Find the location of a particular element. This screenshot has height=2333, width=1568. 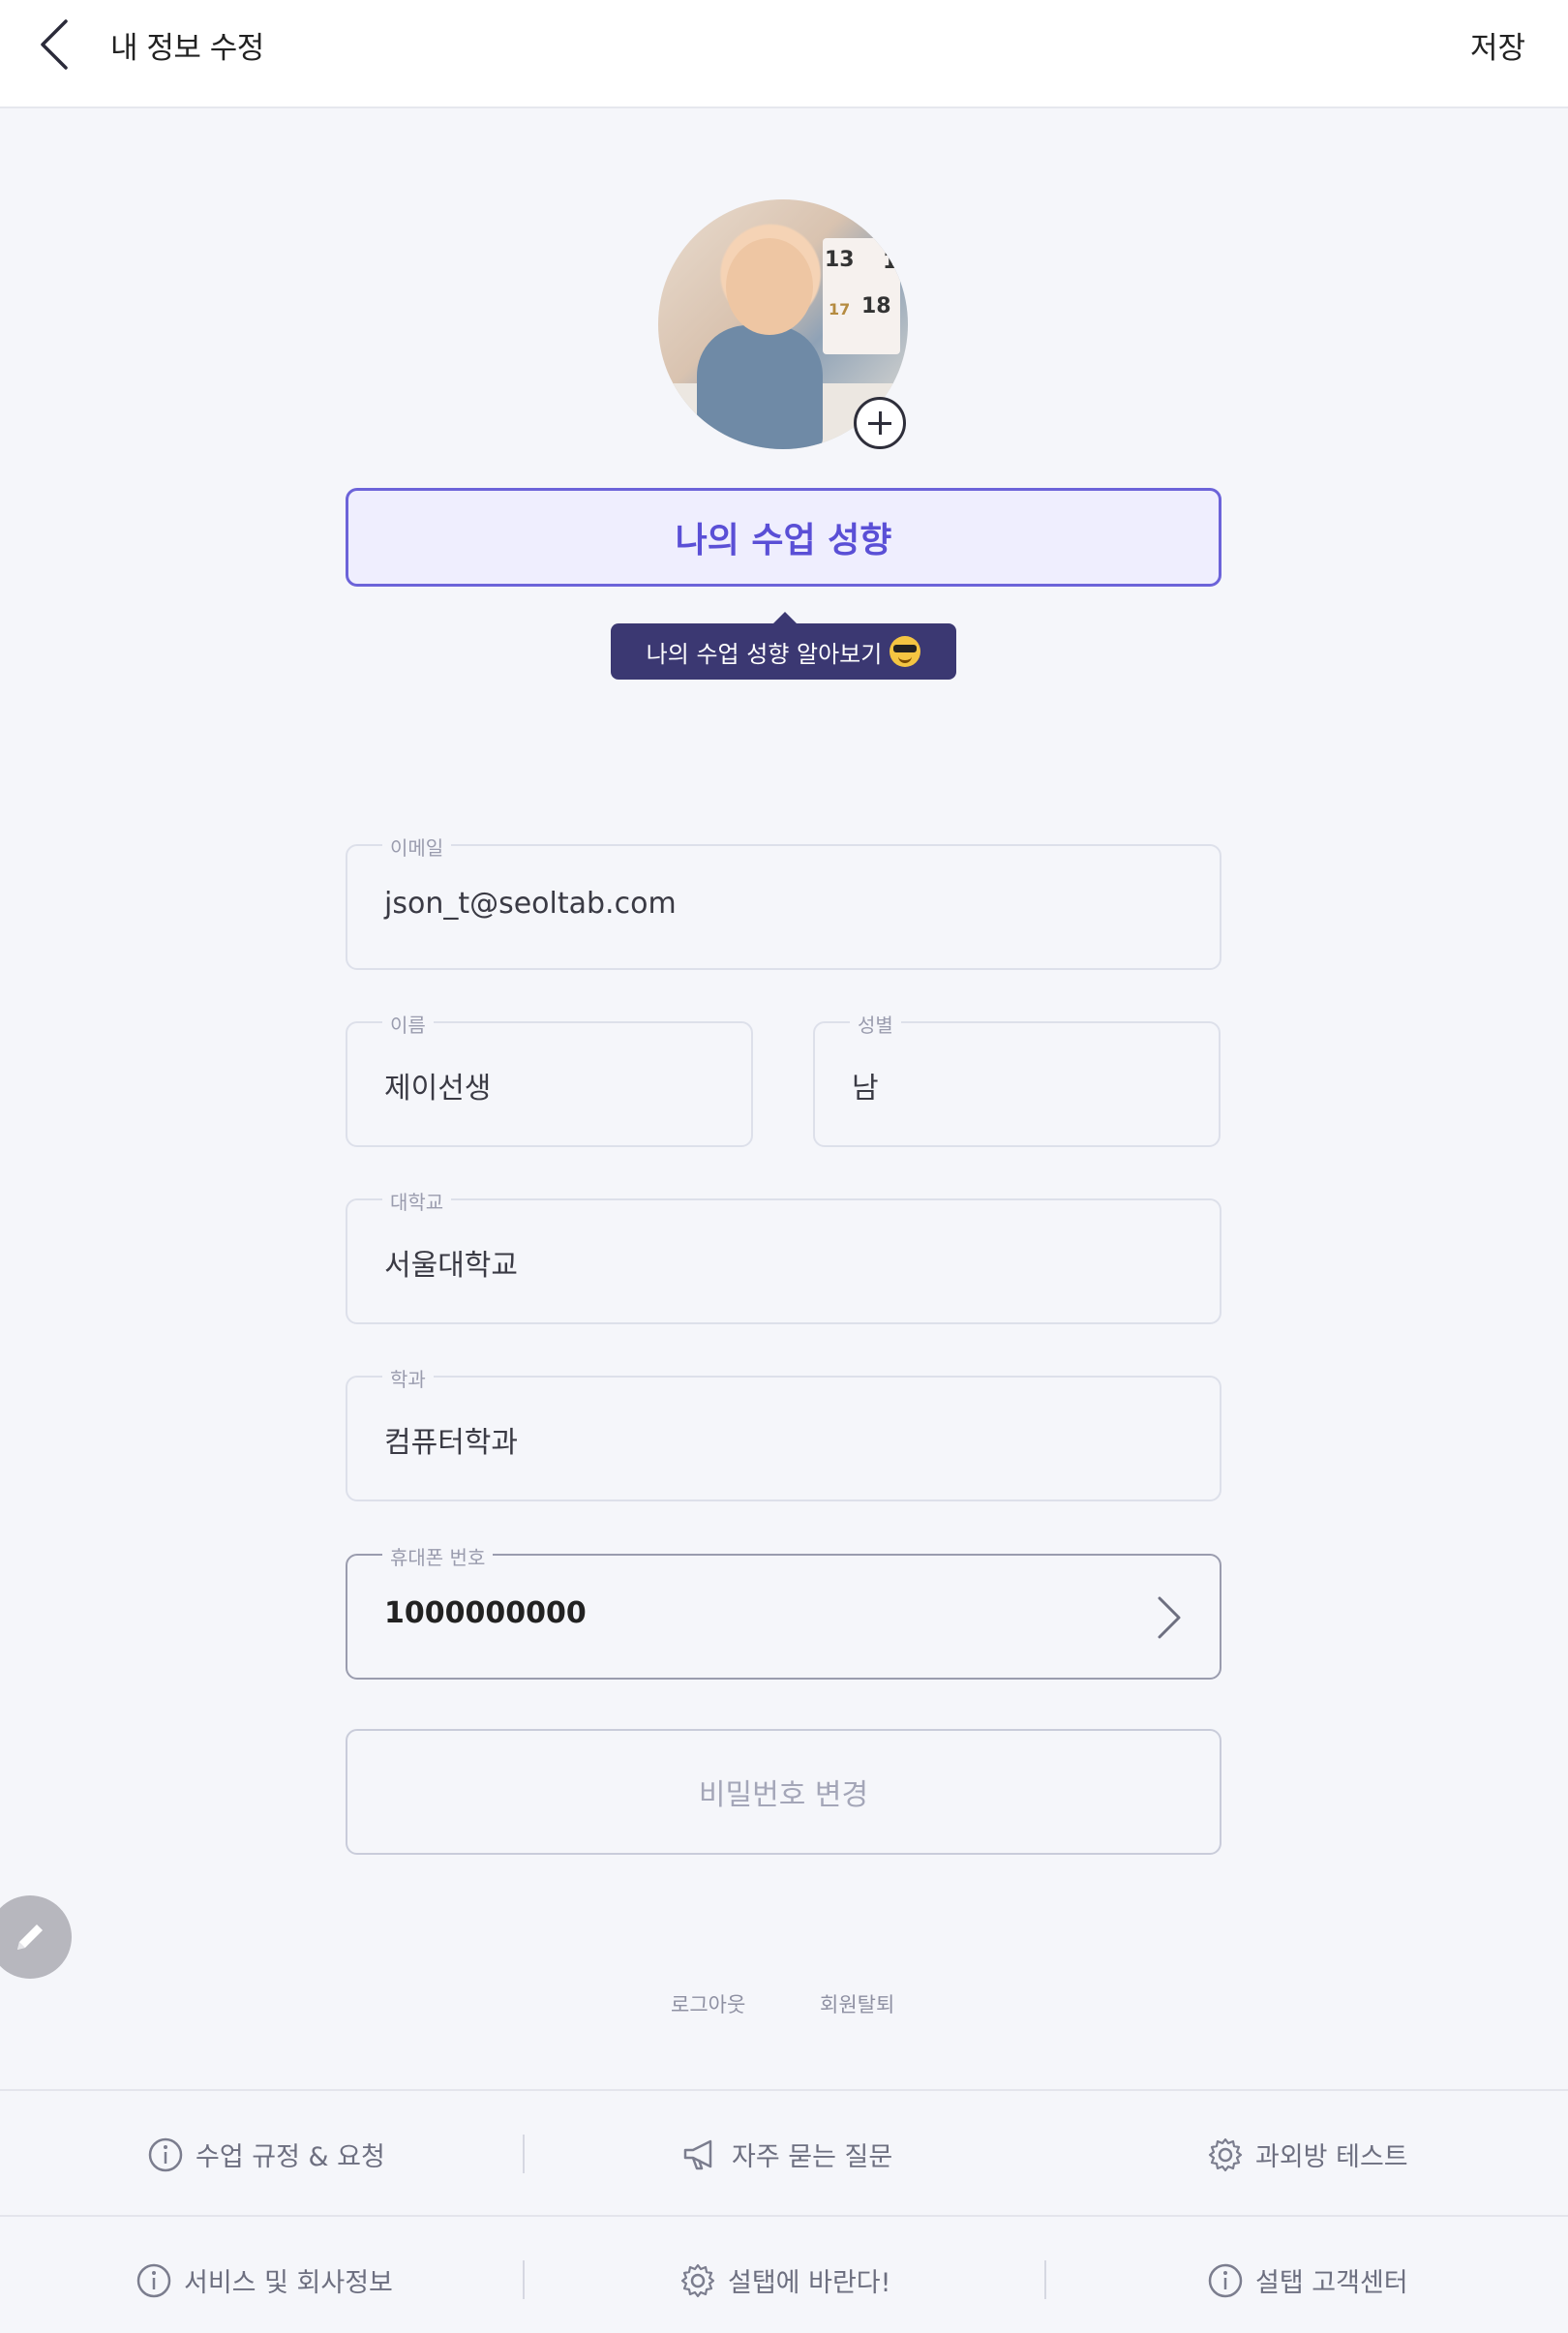

save-button: 저장 is located at coordinates (1497, 45).